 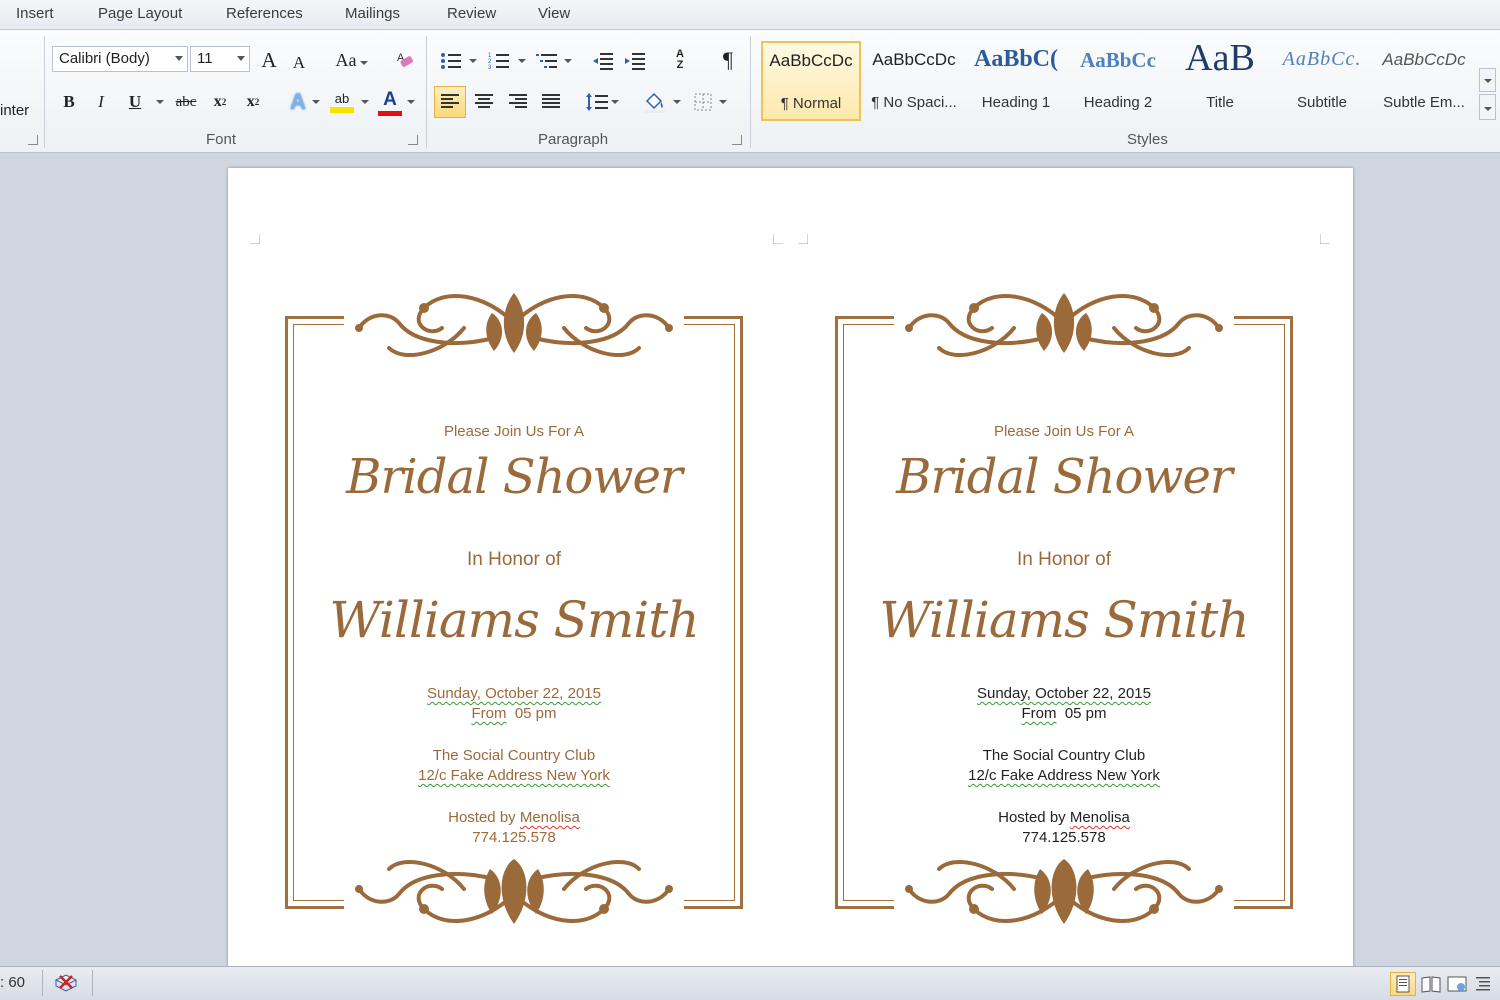 I want to click on underline-button: U, so click(x=135, y=102).